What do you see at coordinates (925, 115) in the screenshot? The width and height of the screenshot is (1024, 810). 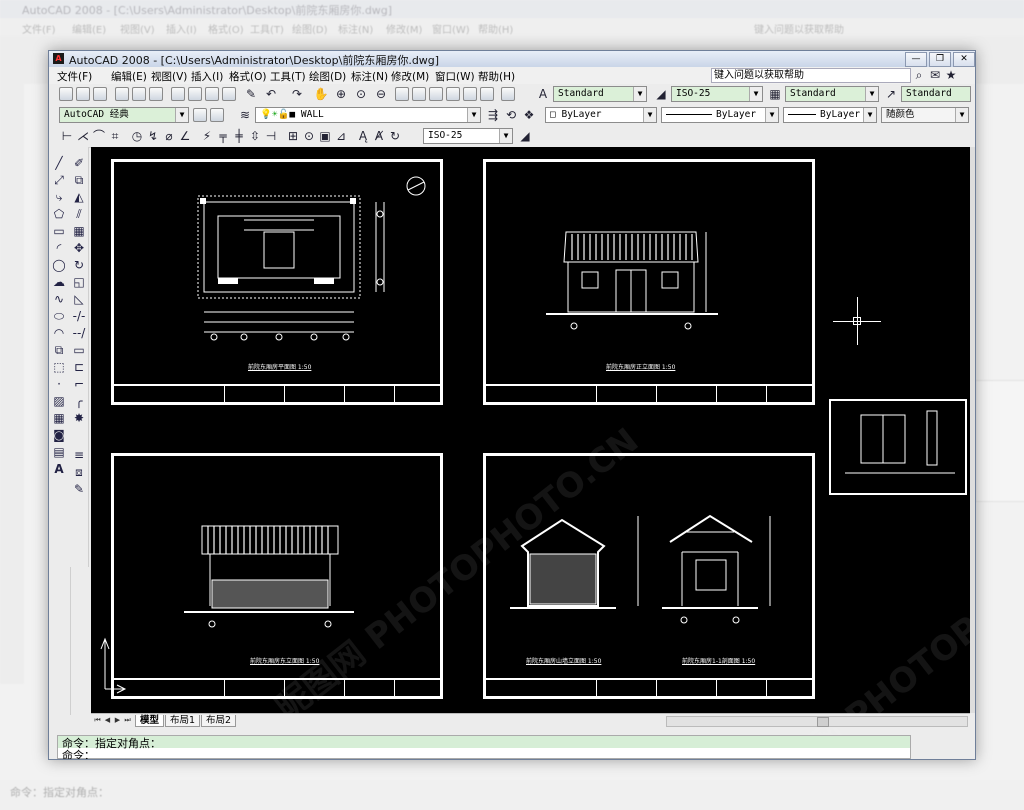 I see `plotstyle-select: 随颜色 ▼` at bounding box center [925, 115].